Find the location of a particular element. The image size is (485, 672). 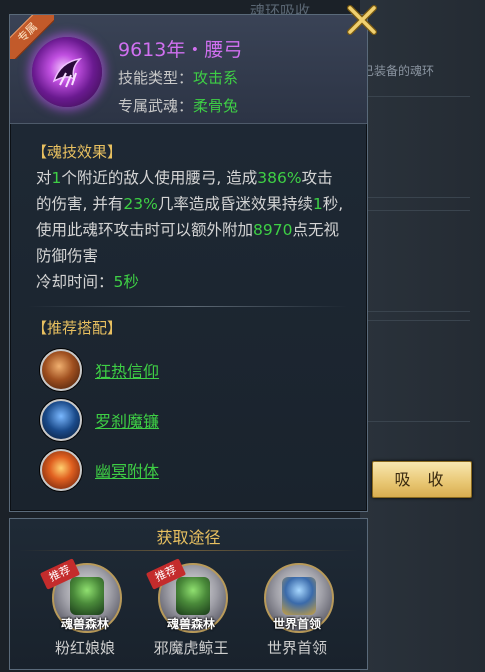

soul-ring-icon is located at coordinates (67, 72).